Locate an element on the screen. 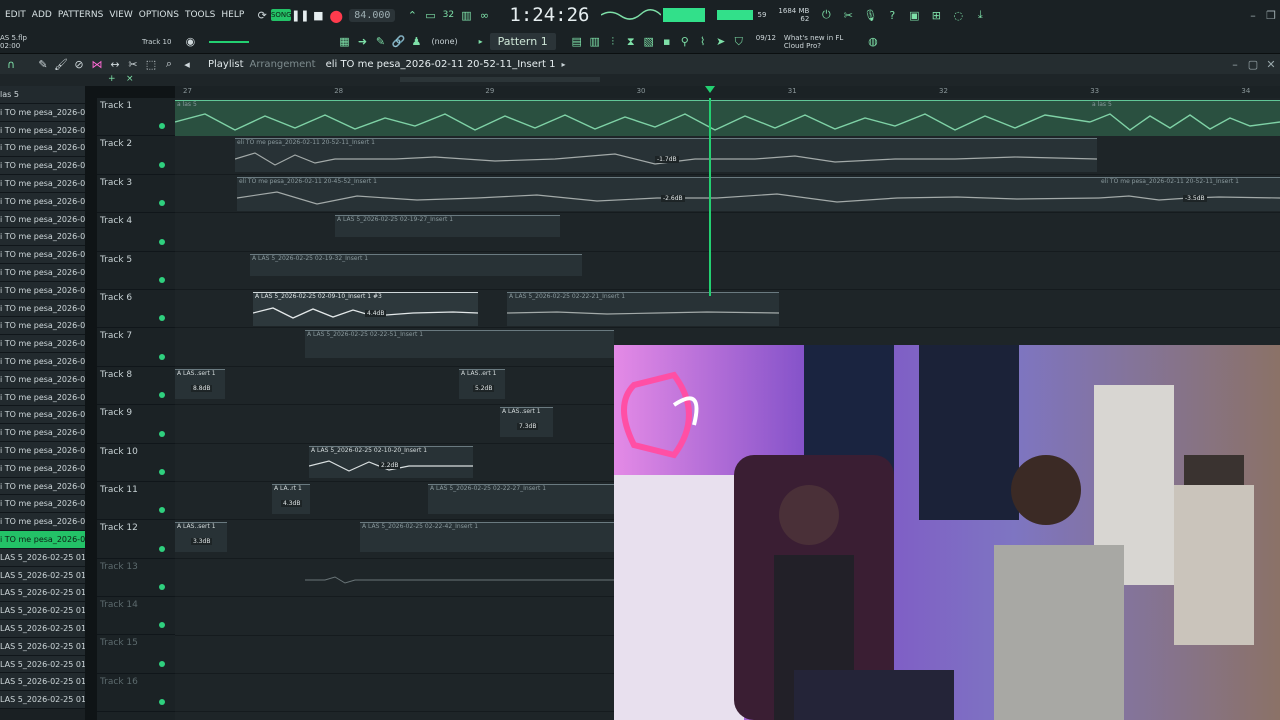 The image size is (1280, 720). overview-scroll is located at coordinates (500, 79).